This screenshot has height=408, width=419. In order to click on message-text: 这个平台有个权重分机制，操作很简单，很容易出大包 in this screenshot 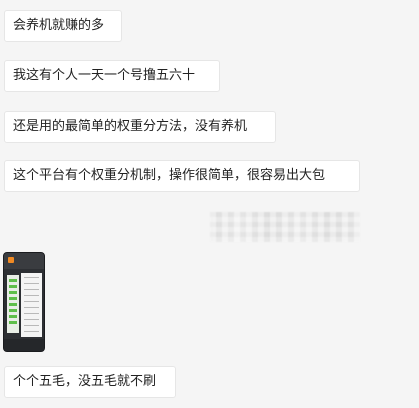, I will do `click(169, 175)`.